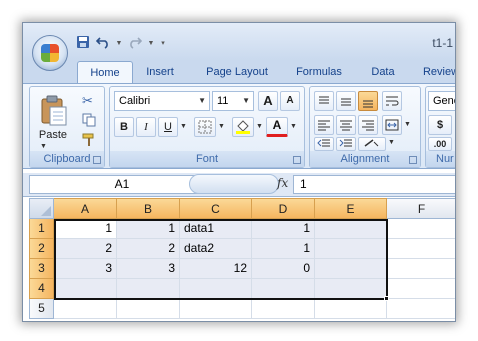 This screenshot has height=341, width=478. What do you see at coordinates (216, 269) in the screenshot?
I see `cell-c3: 12` at bounding box center [216, 269].